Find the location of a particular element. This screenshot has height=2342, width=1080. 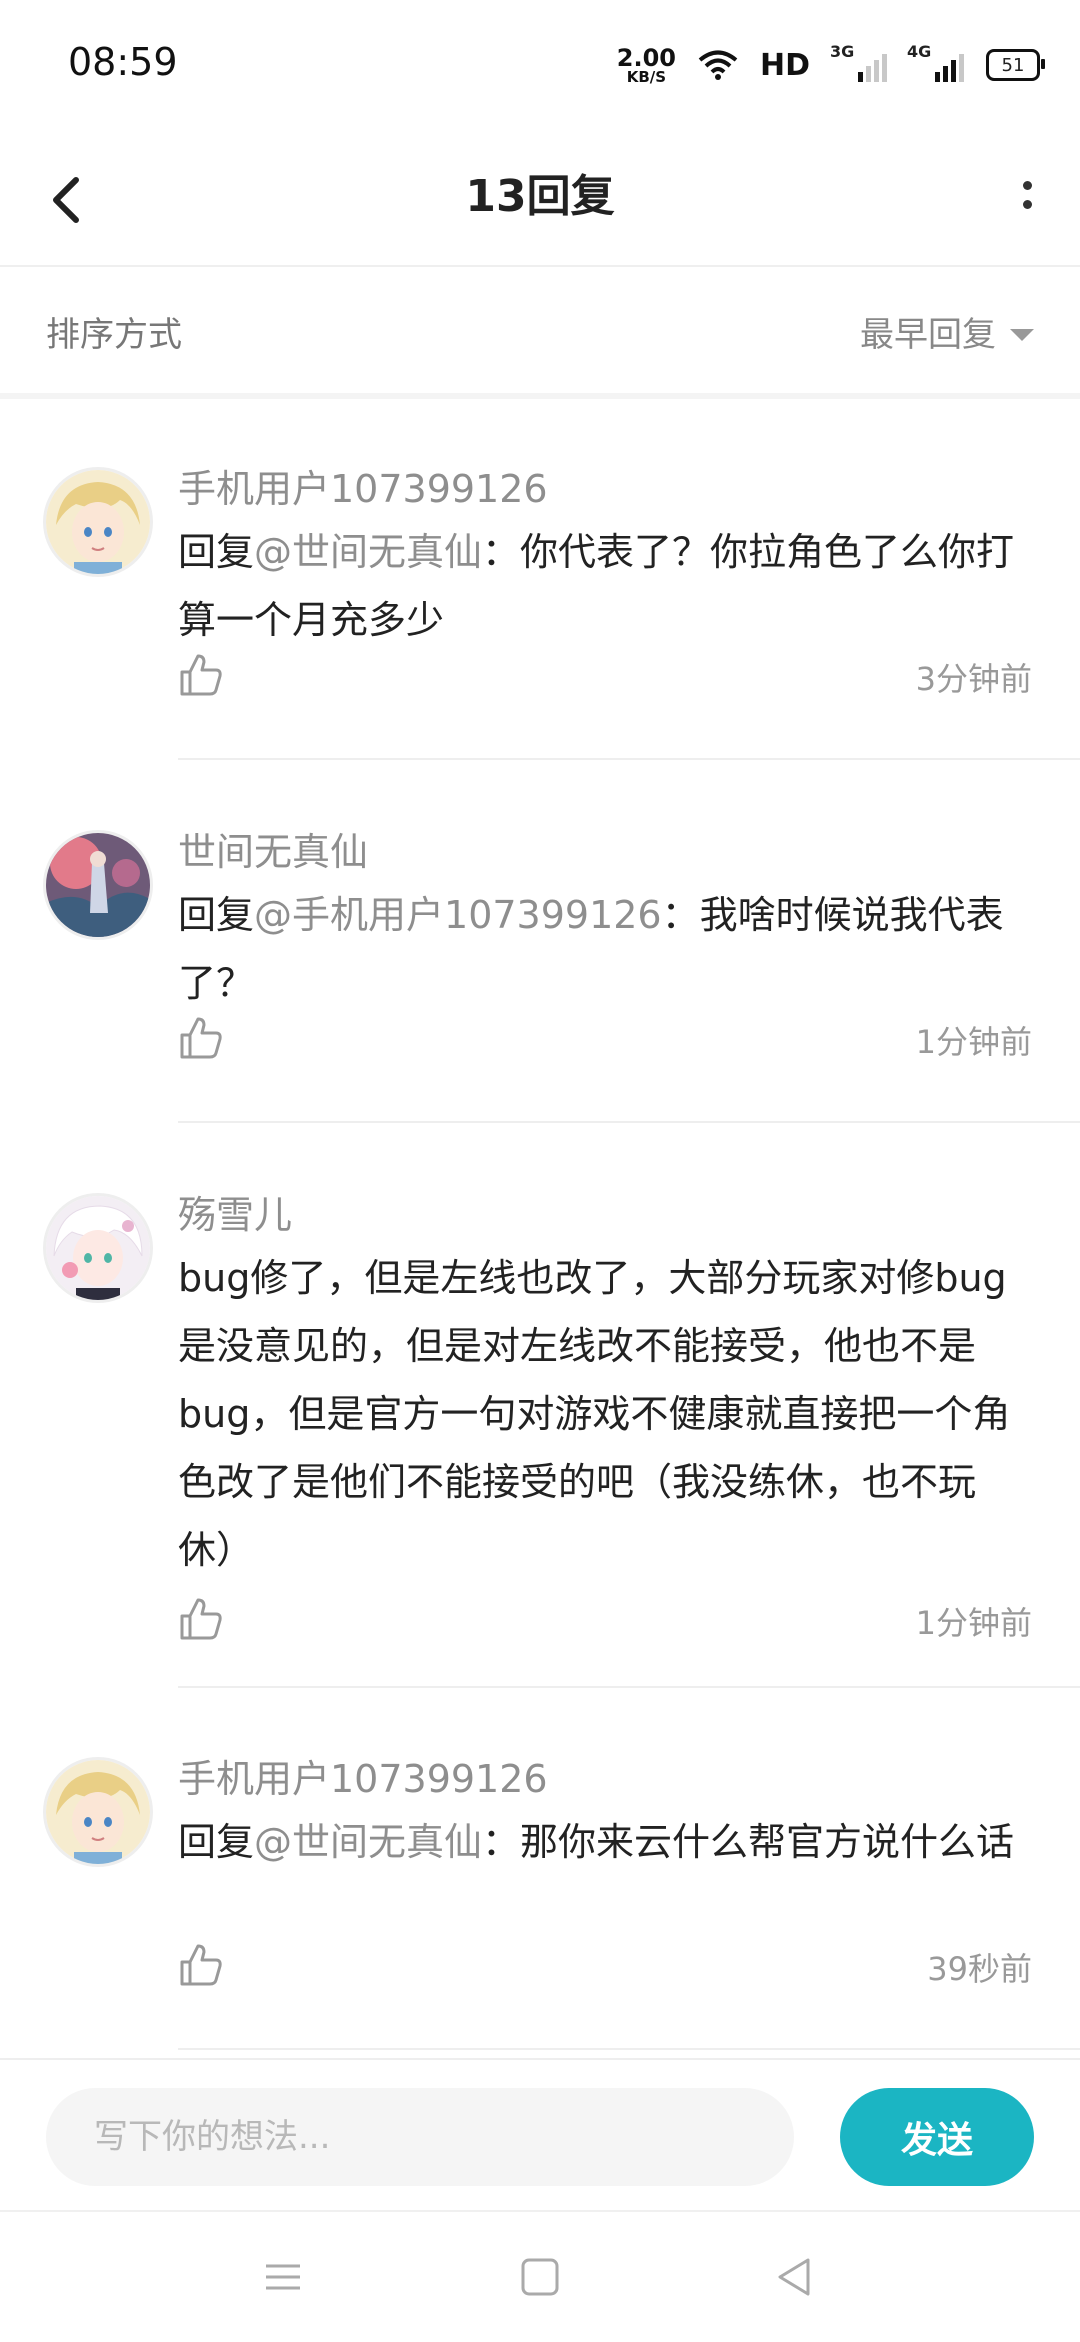

battery-level: 51 is located at coordinates (1013, 65).